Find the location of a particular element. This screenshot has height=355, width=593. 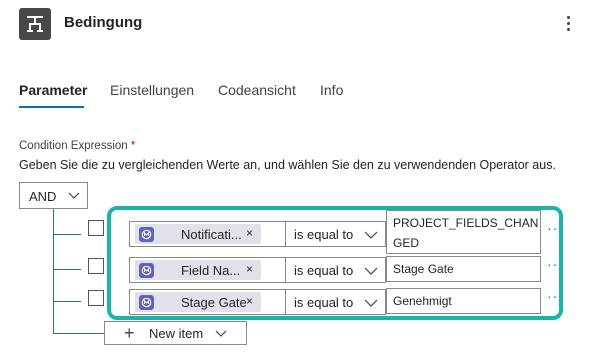

required-marker: * is located at coordinates (133, 146).